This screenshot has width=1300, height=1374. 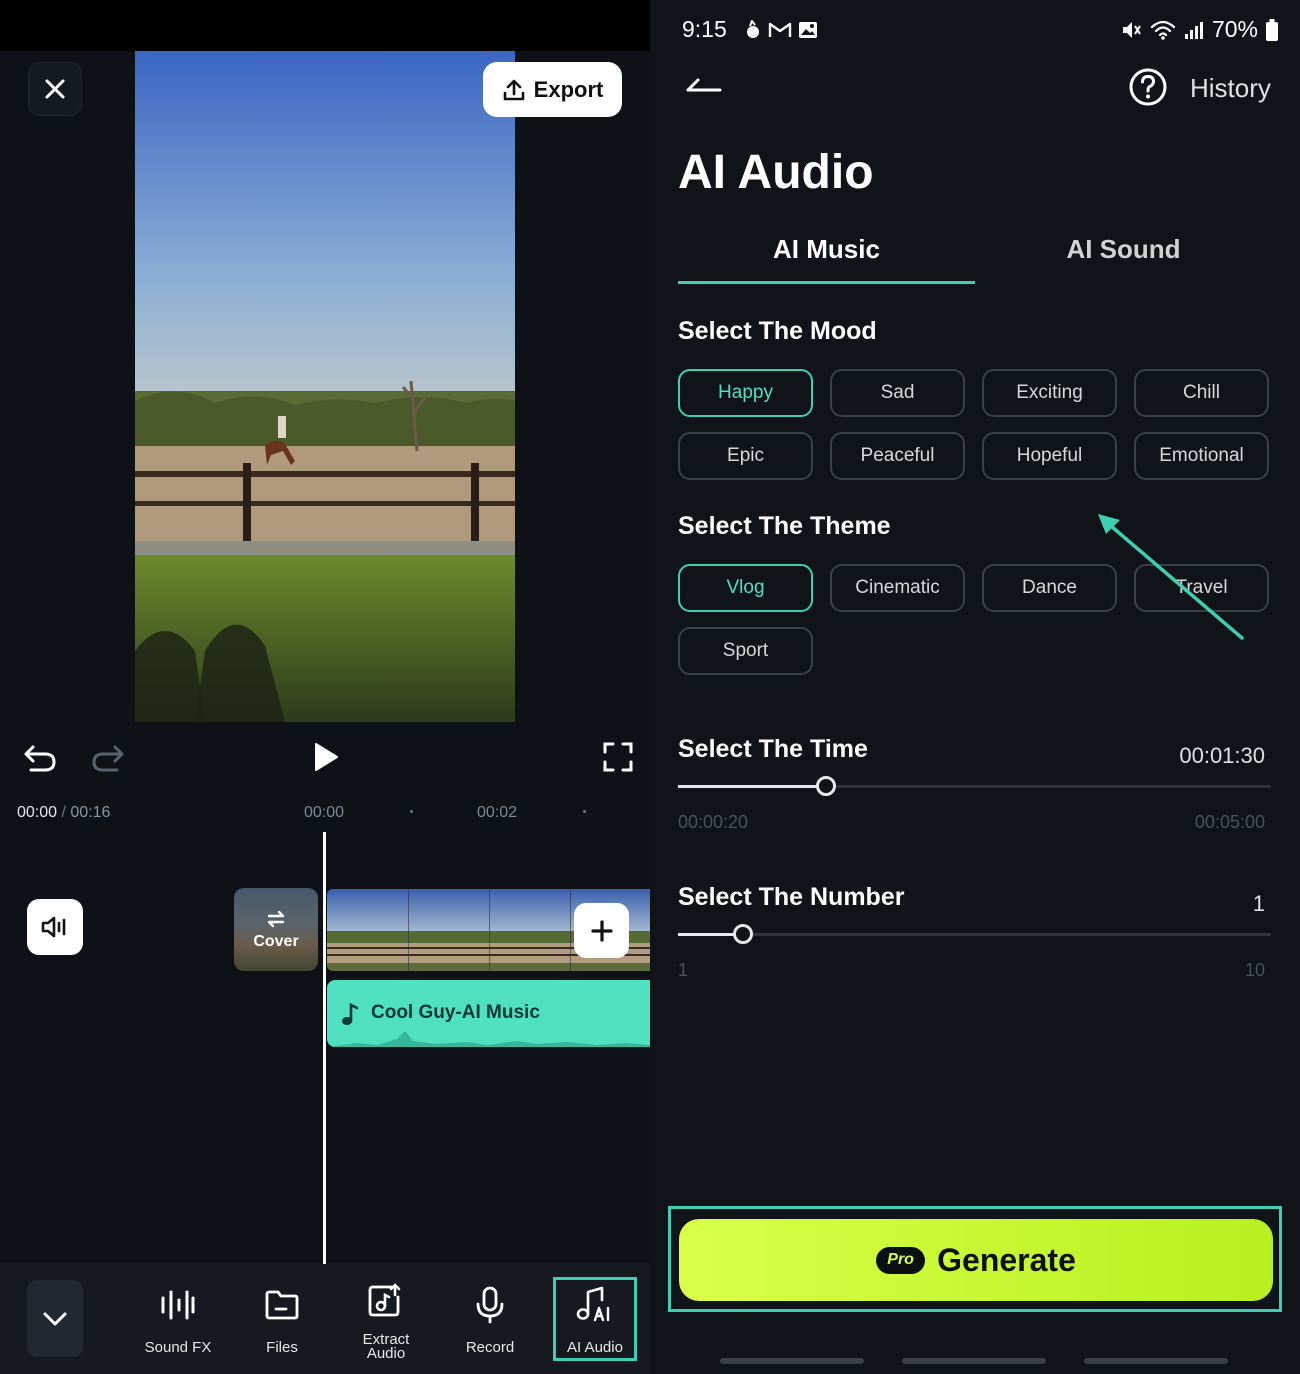 What do you see at coordinates (178, 1305) in the screenshot?
I see `sound-fx-icon` at bounding box center [178, 1305].